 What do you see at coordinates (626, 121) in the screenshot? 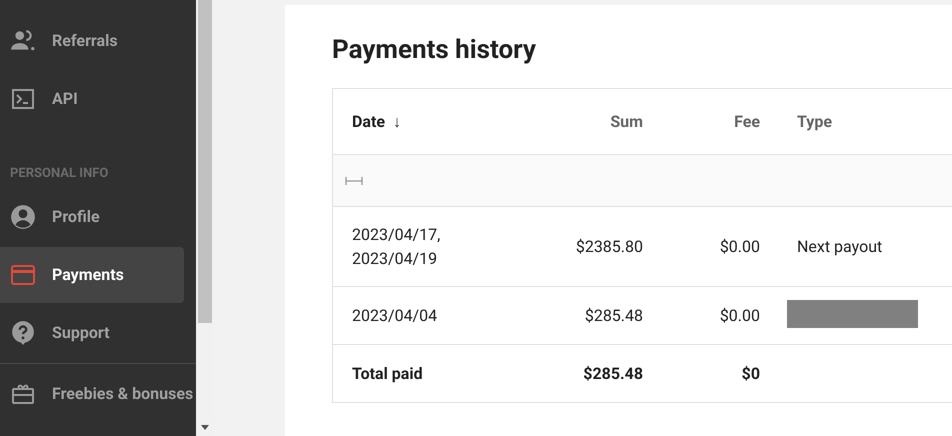
I see `column-header: Sum` at bounding box center [626, 121].